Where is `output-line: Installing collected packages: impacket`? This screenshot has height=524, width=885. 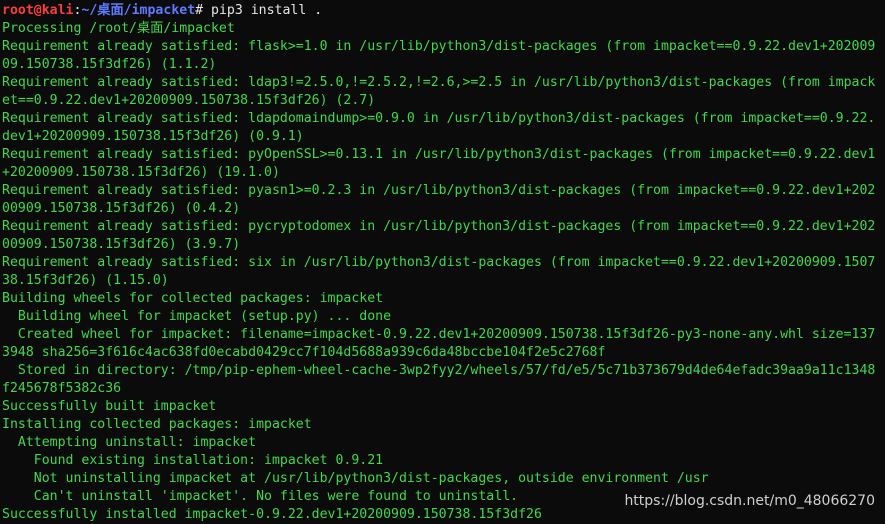 output-line: Installing collected packages: impacket is located at coordinates (157, 424).